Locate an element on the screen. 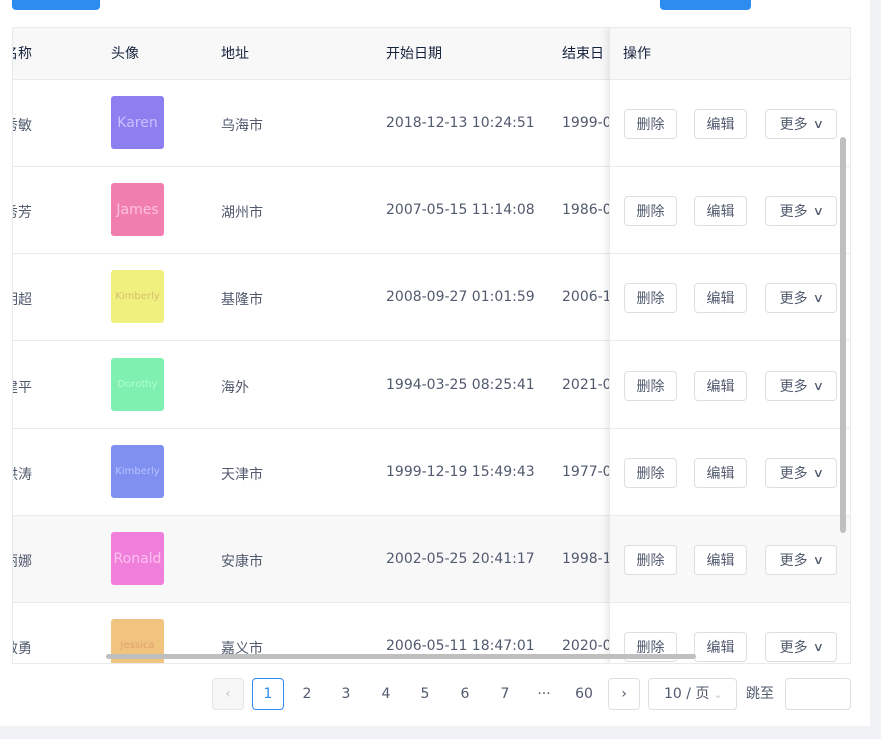  cell-address: 乌海市 is located at coordinates (242, 126).